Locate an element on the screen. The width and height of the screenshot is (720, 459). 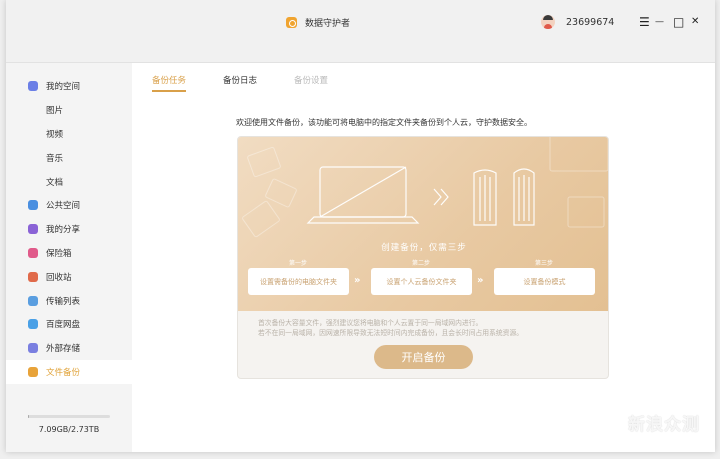
intro-text: 欢迎使用文件备份，该功能可将电脑中的指定文件夹备份到个人云，守护数据安全。 is located at coordinates (384, 122).